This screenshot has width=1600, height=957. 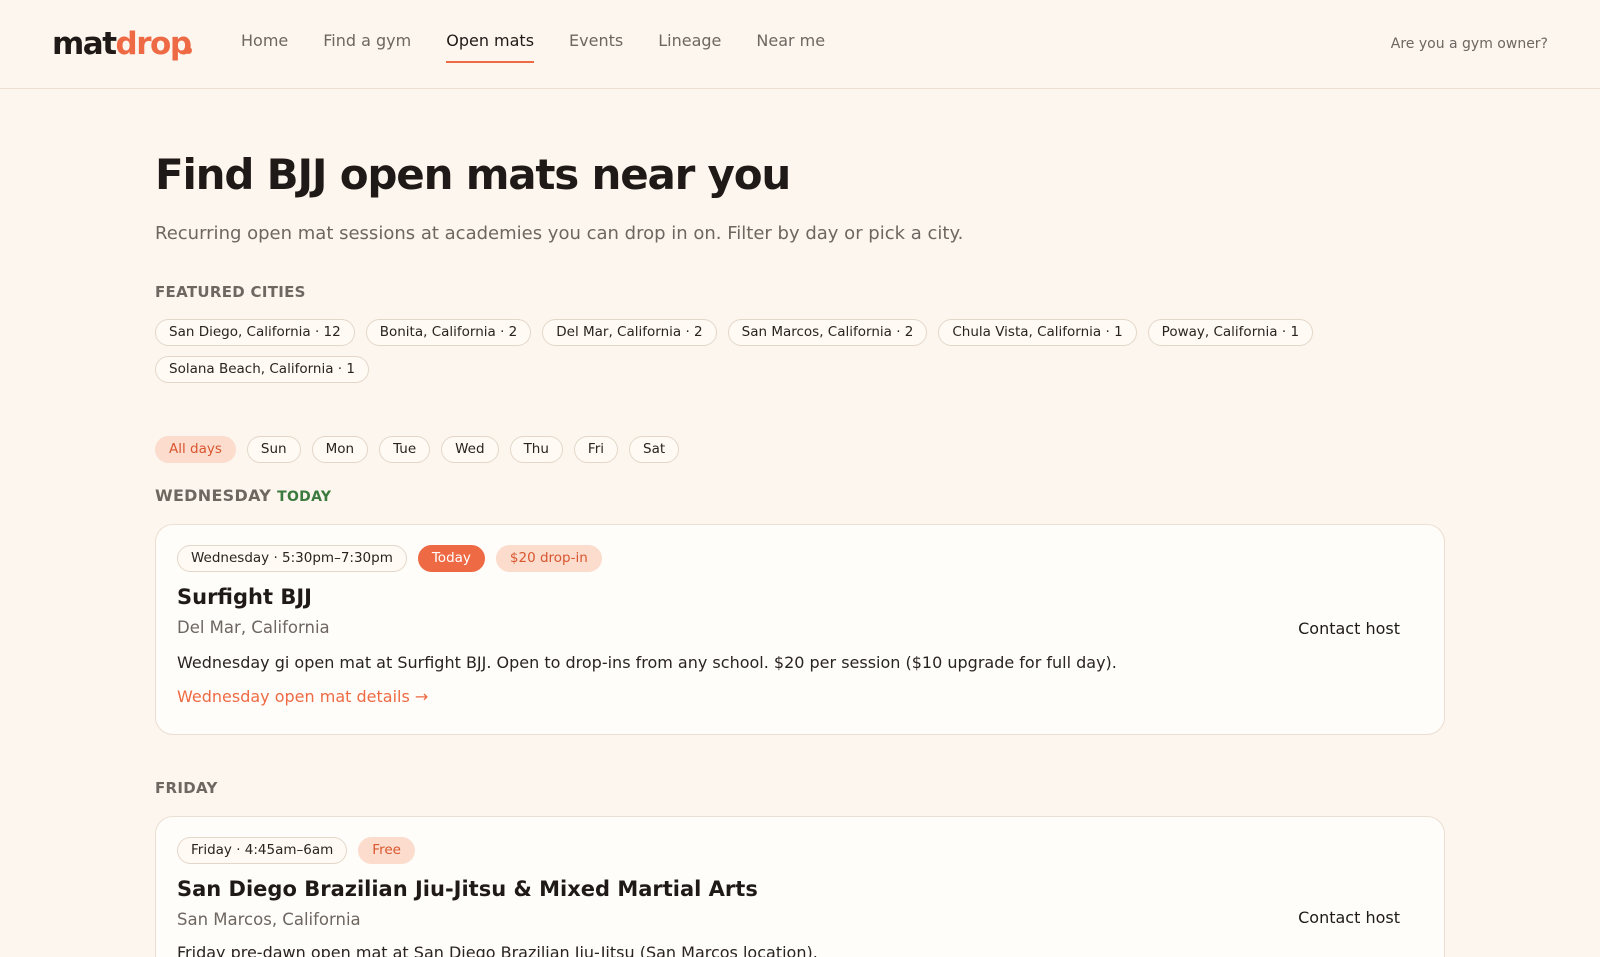 What do you see at coordinates (253, 627) in the screenshot?
I see `gym-location: Del Mar, California` at bounding box center [253, 627].